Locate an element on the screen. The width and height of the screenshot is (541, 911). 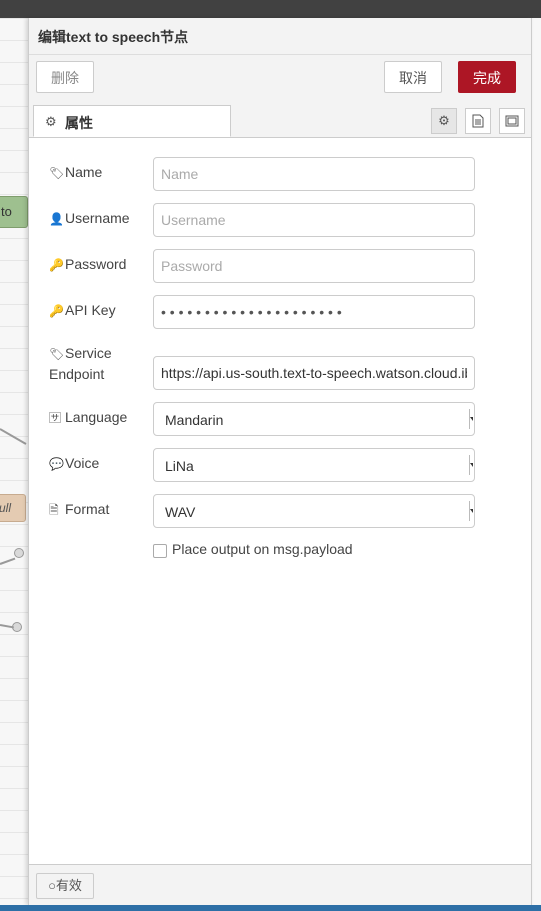
node-status-button: ○有效 is located at coordinates (65, 886).